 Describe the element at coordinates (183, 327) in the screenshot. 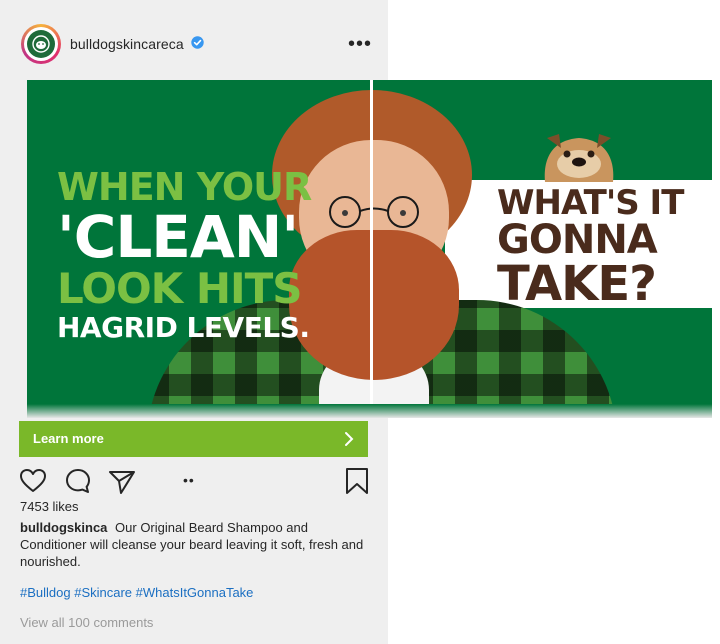

I see `headline-line-4: HAGRID LEVELS.` at that location.